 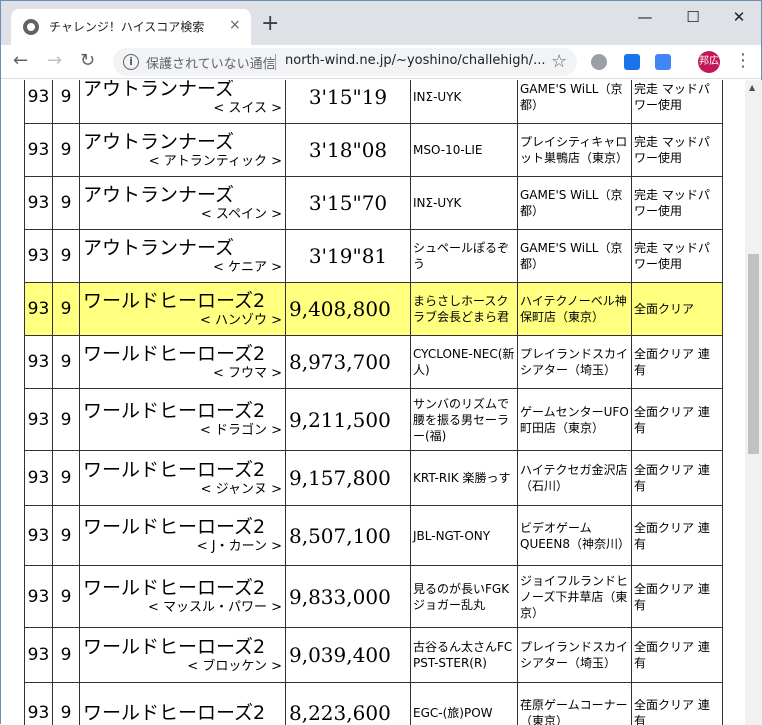 I want to click on player-cell: KRT-RIK 楽勝っす, so click(x=464, y=478).